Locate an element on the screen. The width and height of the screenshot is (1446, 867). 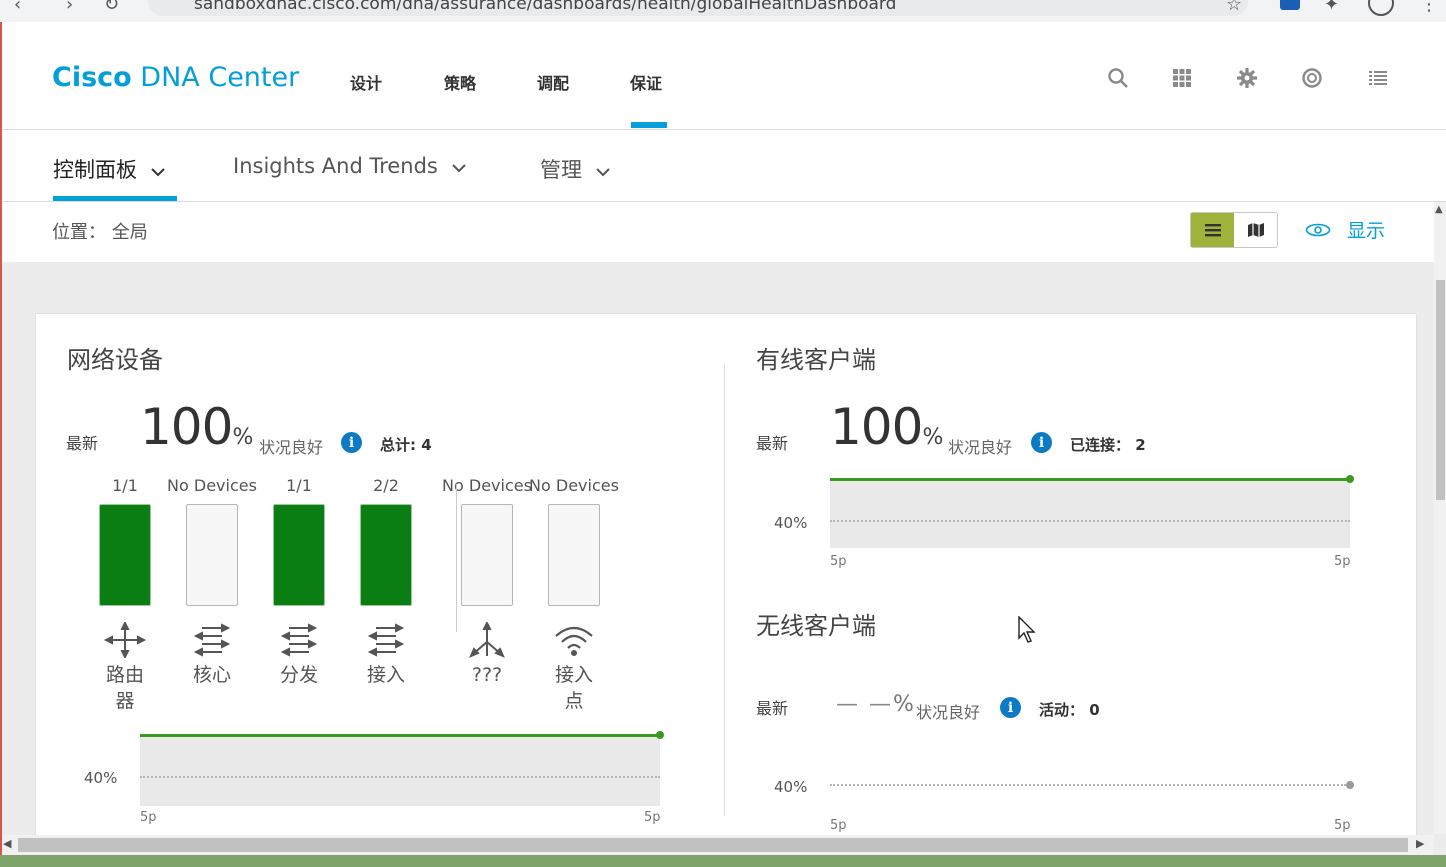
location-label: 位置： 全局 is located at coordinates (100, 231).